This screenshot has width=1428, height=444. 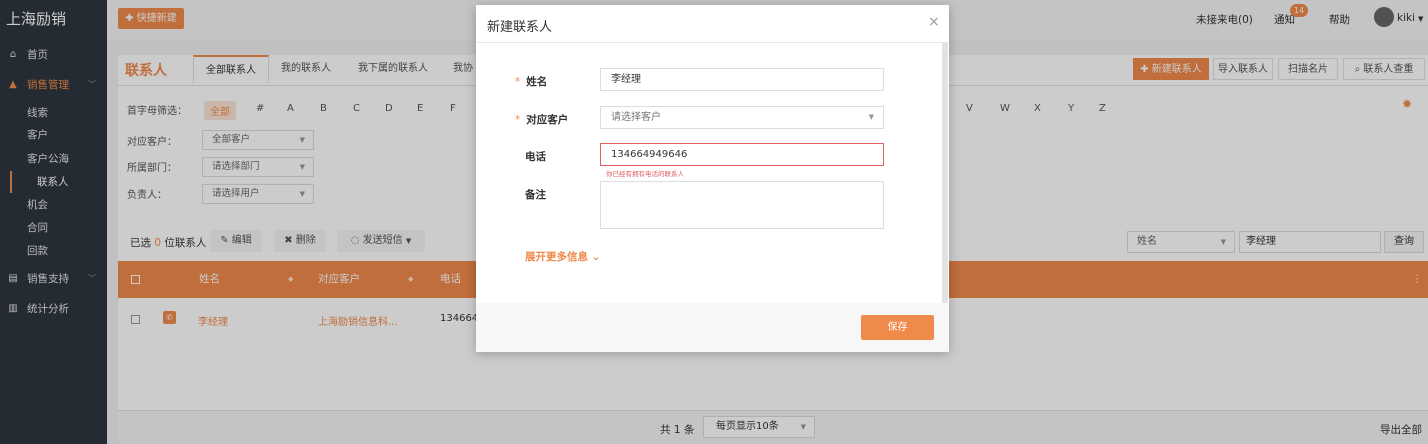 I want to click on customer-select-placeholder: 请选择客户, so click(x=636, y=117).